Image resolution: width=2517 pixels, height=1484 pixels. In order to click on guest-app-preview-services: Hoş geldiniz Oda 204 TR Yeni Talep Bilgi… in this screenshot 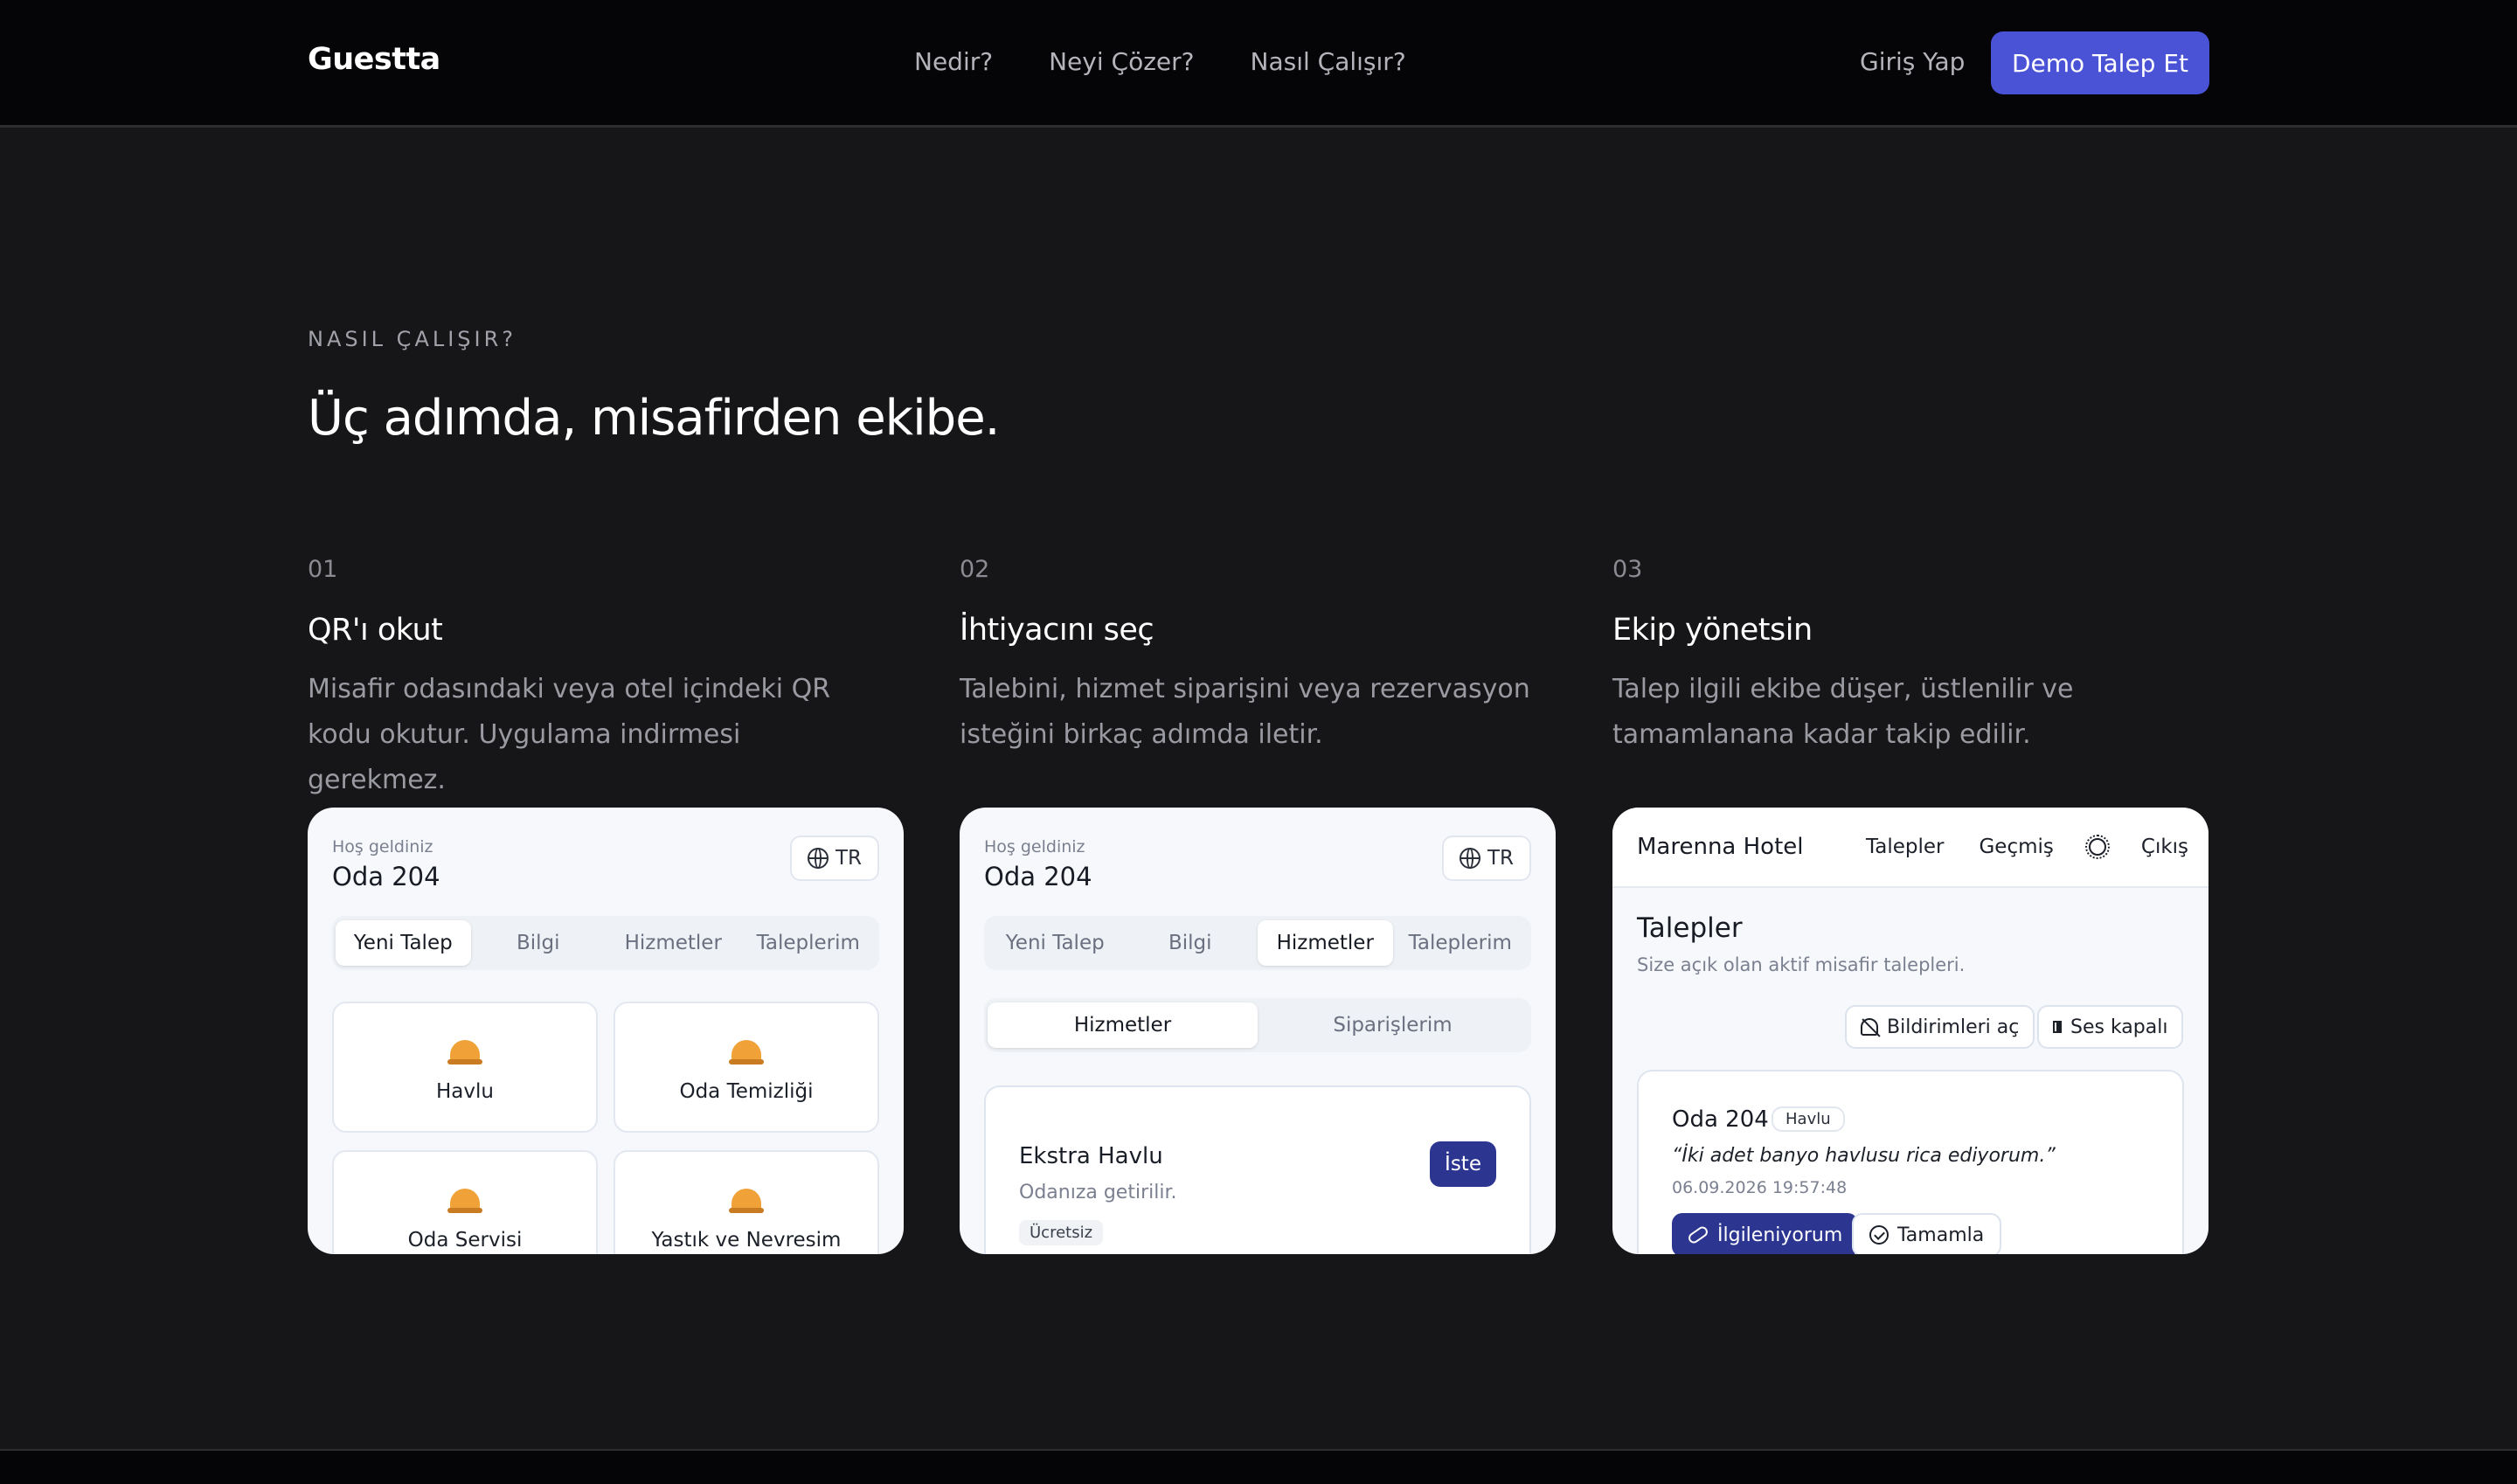, I will do `click(1258, 1031)`.